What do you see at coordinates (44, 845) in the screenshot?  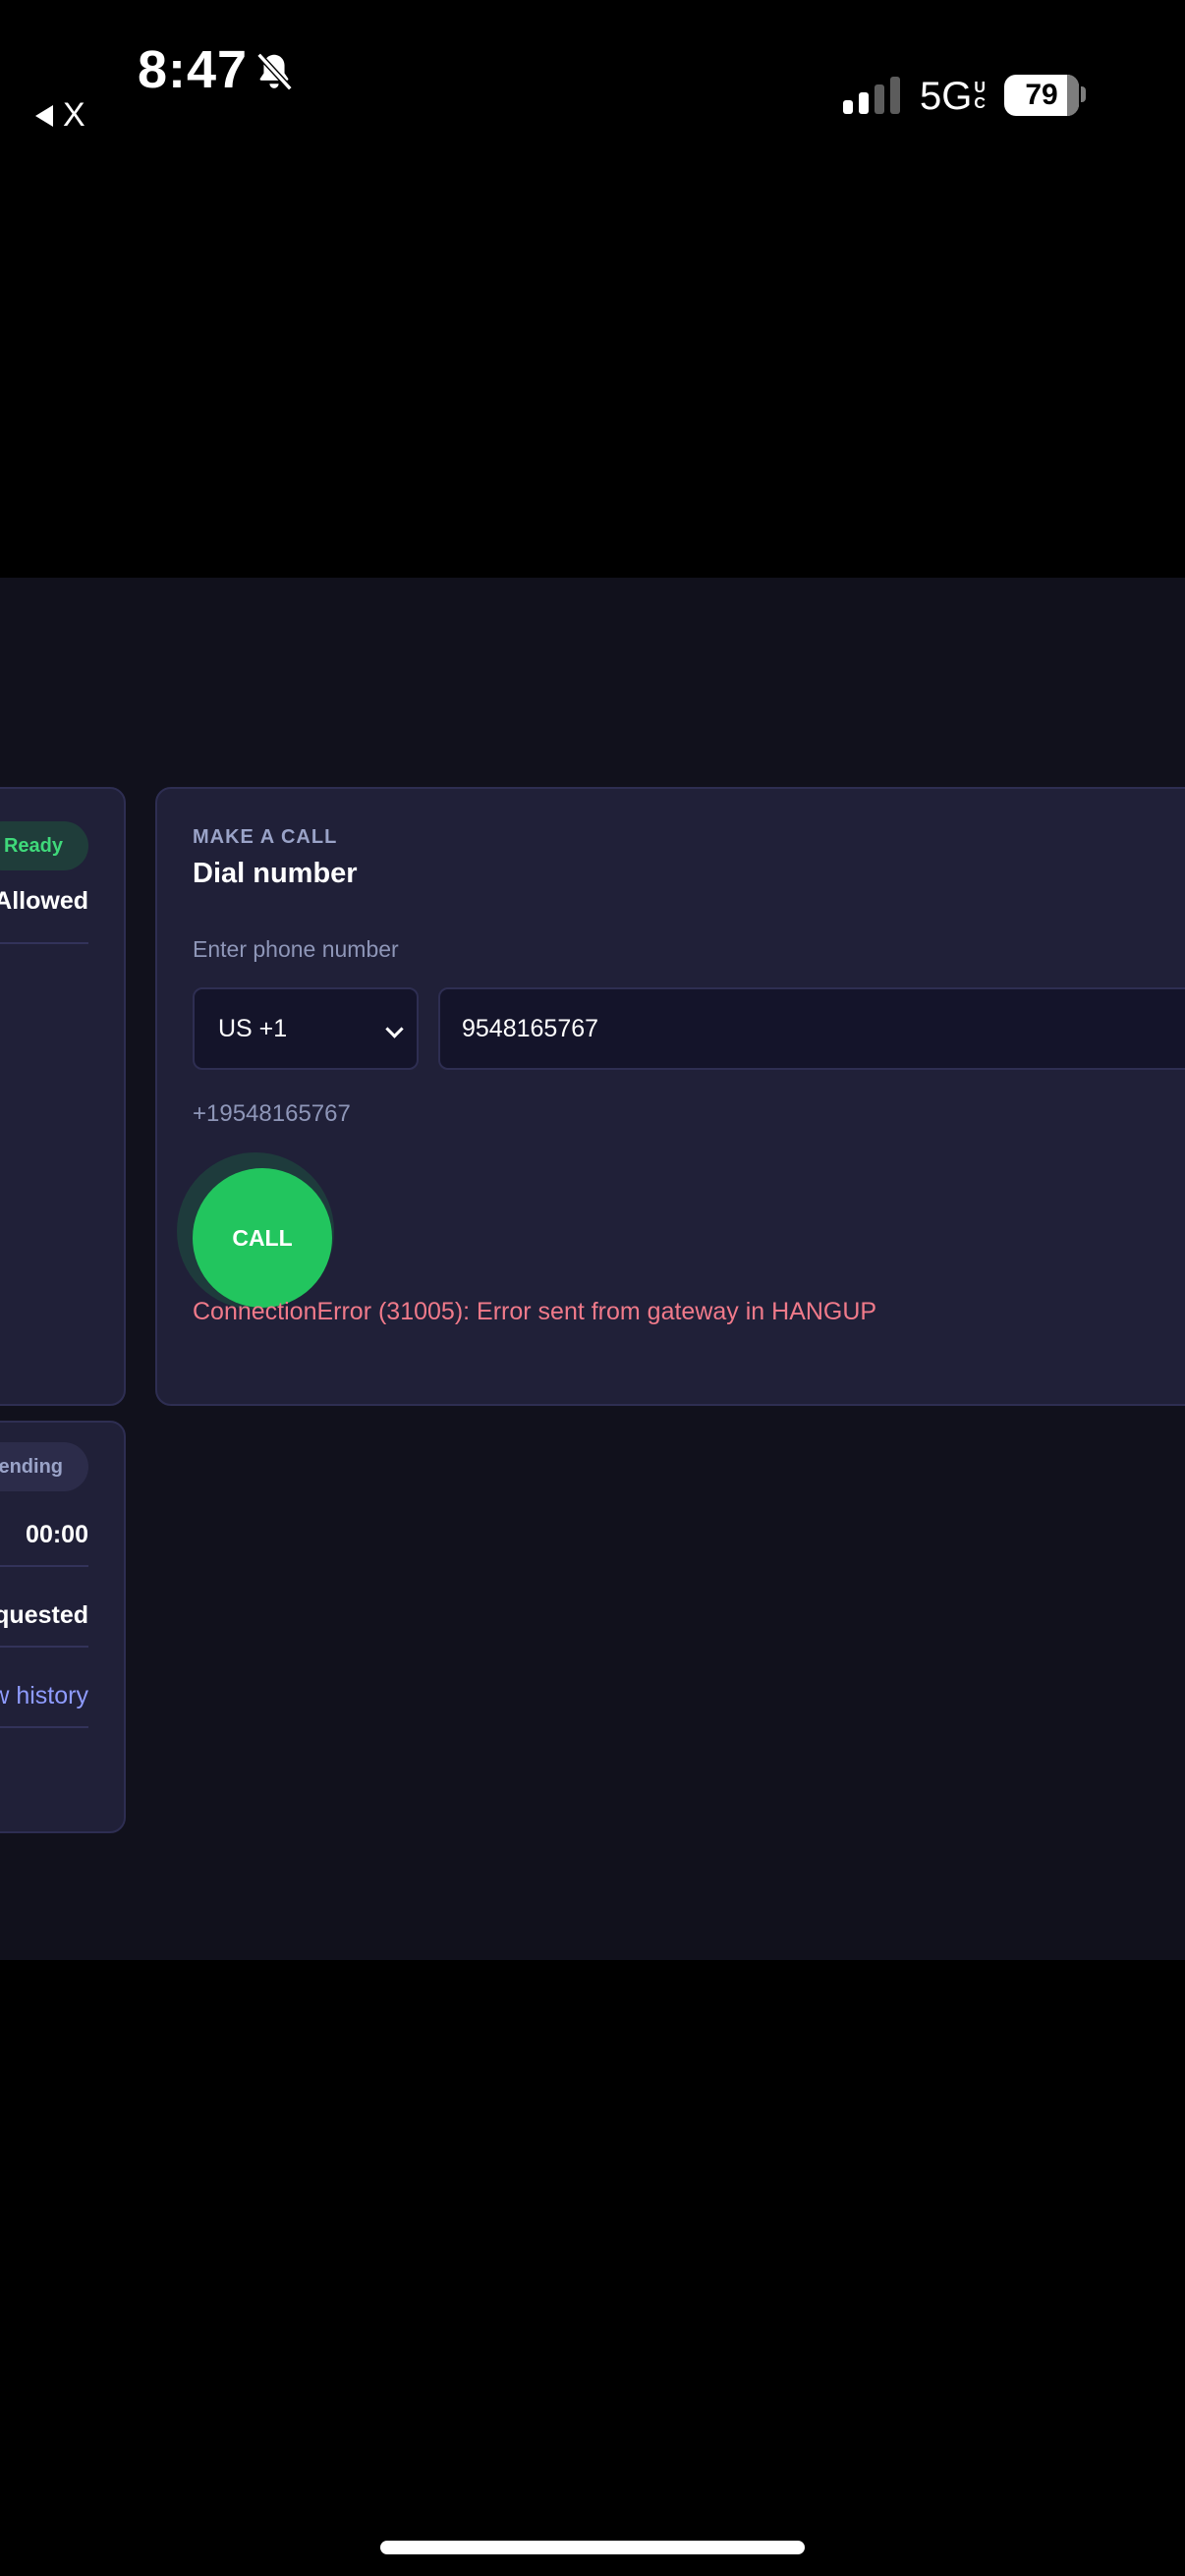 I see `status-badge: Ready` at bounding box center [44, 845].